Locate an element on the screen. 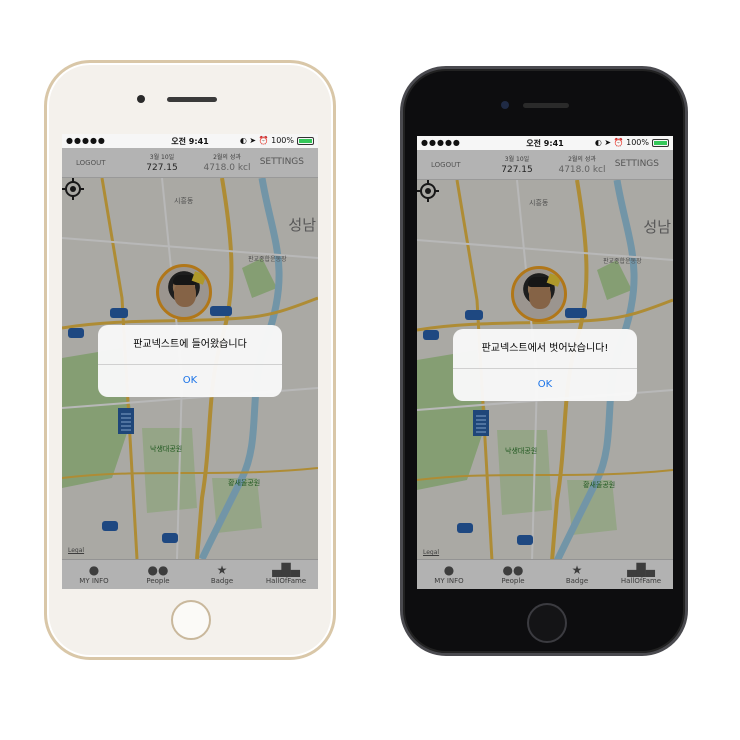 The image size is (740, 740). alert-message: 판교넥스트에서 벗어났습니다! is located at coordinates (545, 349).